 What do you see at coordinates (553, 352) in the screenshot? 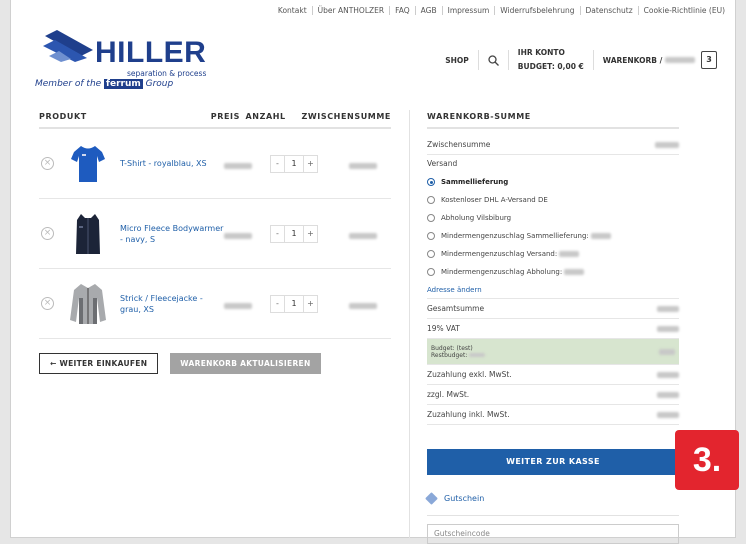
I see `budget-box: Budget: (test) Restbudget:` at bounding box center [553, 352].